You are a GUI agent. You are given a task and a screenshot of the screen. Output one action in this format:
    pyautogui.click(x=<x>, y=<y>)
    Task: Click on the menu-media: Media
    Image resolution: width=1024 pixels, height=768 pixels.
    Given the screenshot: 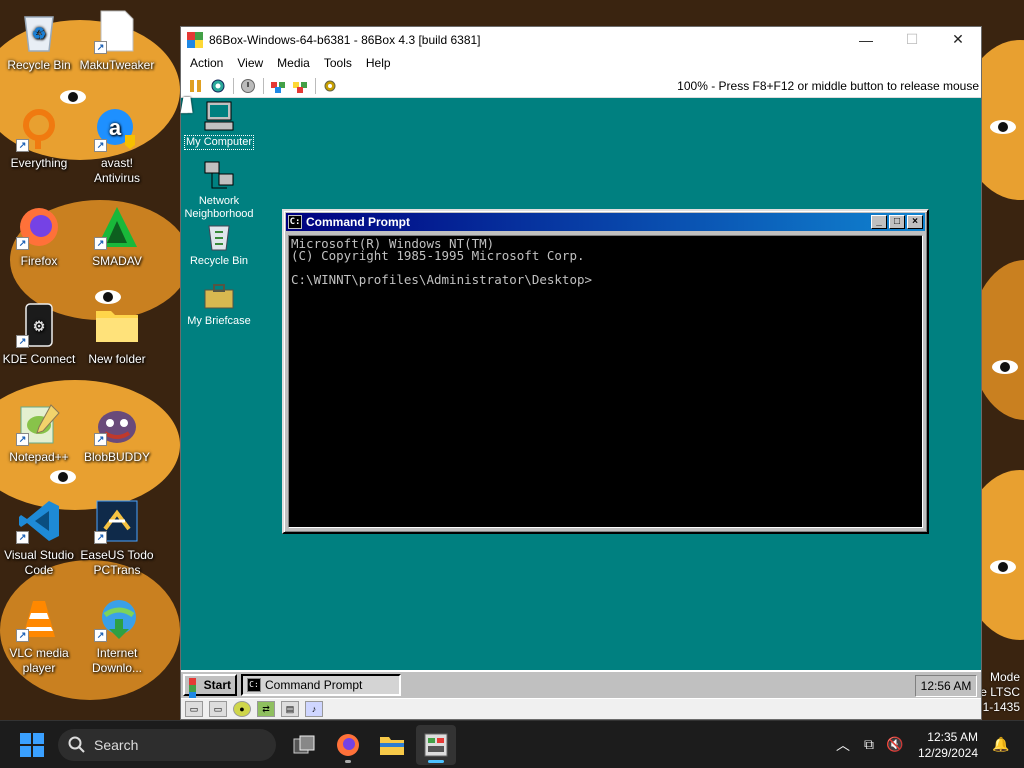 What is the action you would take?
    pyautogui.click(x=293, y=63)
    